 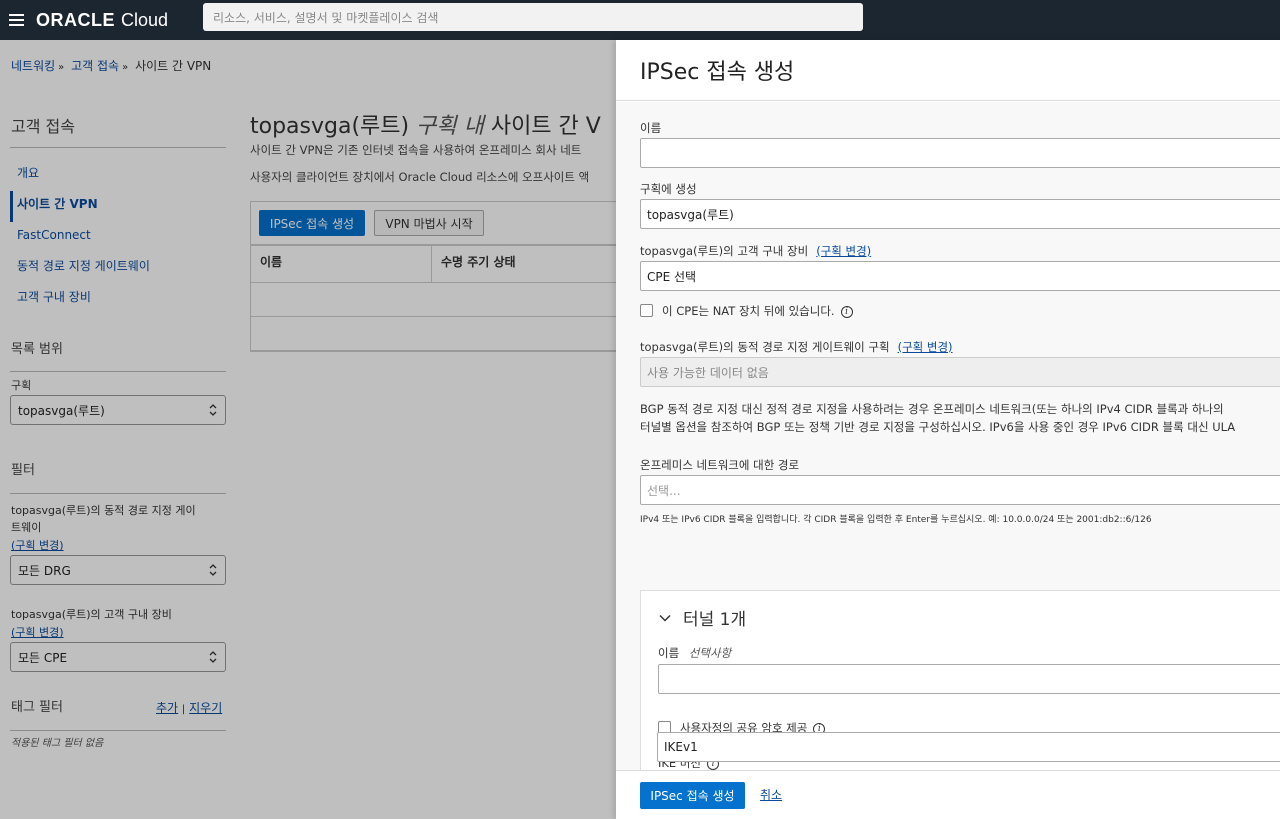 What do you see at coordinates (717, 72) in the screenshot?
I see `panel-title: IPSec 접속 생성` at bounding box center [717, 72].